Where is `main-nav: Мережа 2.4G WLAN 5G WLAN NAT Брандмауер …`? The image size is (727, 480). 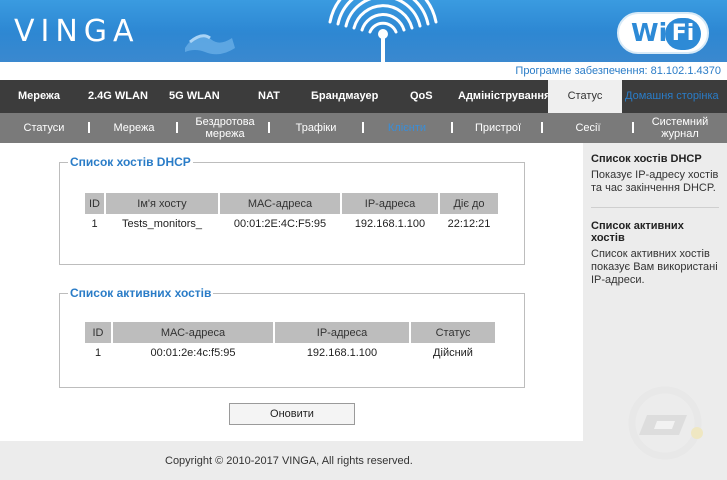
main-nav: Мережа 2.4G WLAN 5G WLAN NAT Брандмауер … is located at coordinates (363, 96).